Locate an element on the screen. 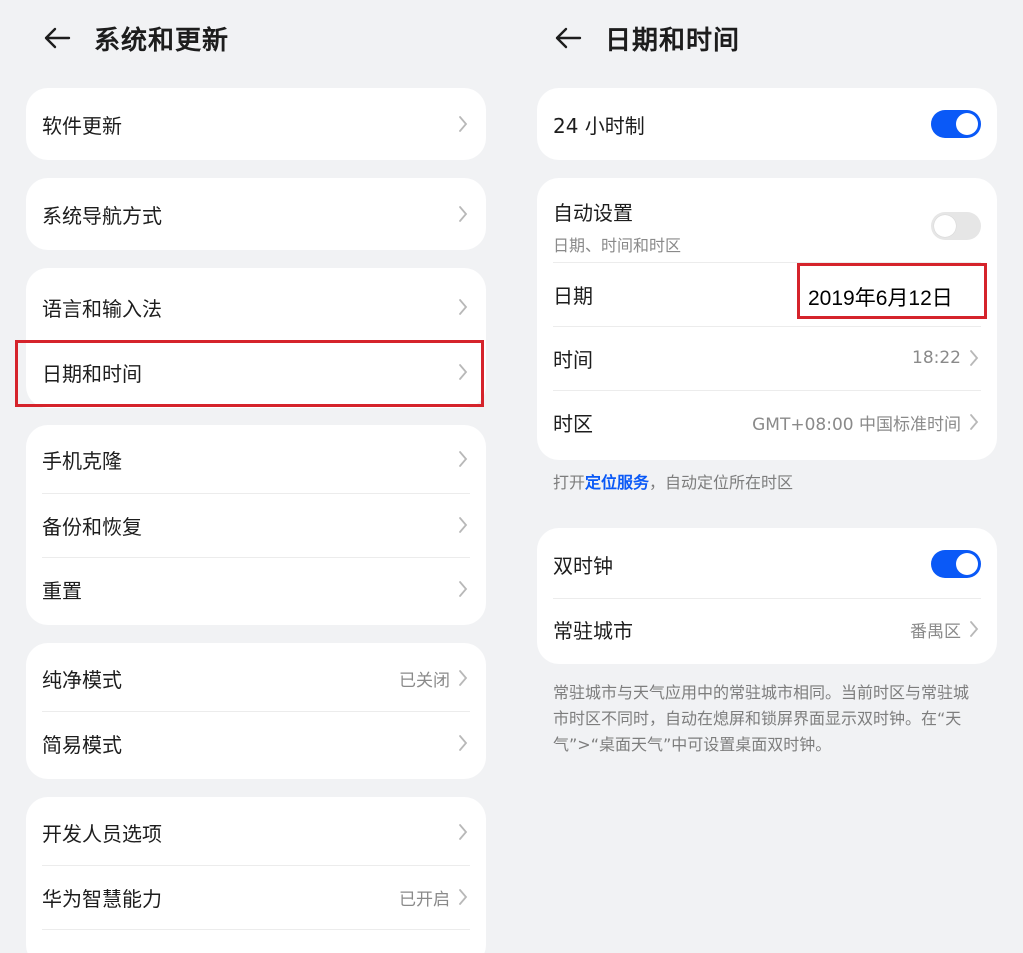 The width and height of the screenshot is (1023, 953). hint-prefix: 打开 is located at coordinates (569, 482).